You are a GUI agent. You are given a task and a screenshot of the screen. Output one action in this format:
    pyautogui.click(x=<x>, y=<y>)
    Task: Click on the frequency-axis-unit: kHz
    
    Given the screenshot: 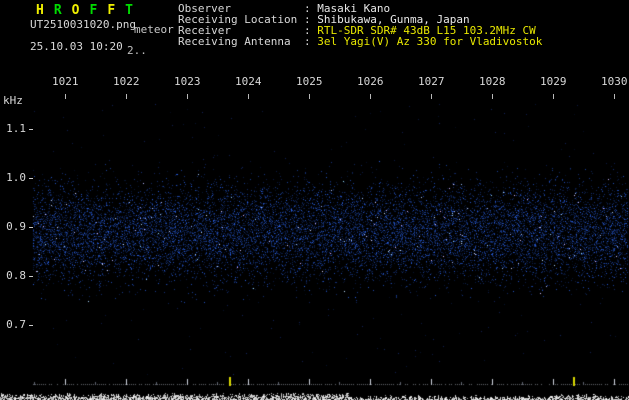 What is the action you would take?
    pyautogui.click(x=13, y=100)
    